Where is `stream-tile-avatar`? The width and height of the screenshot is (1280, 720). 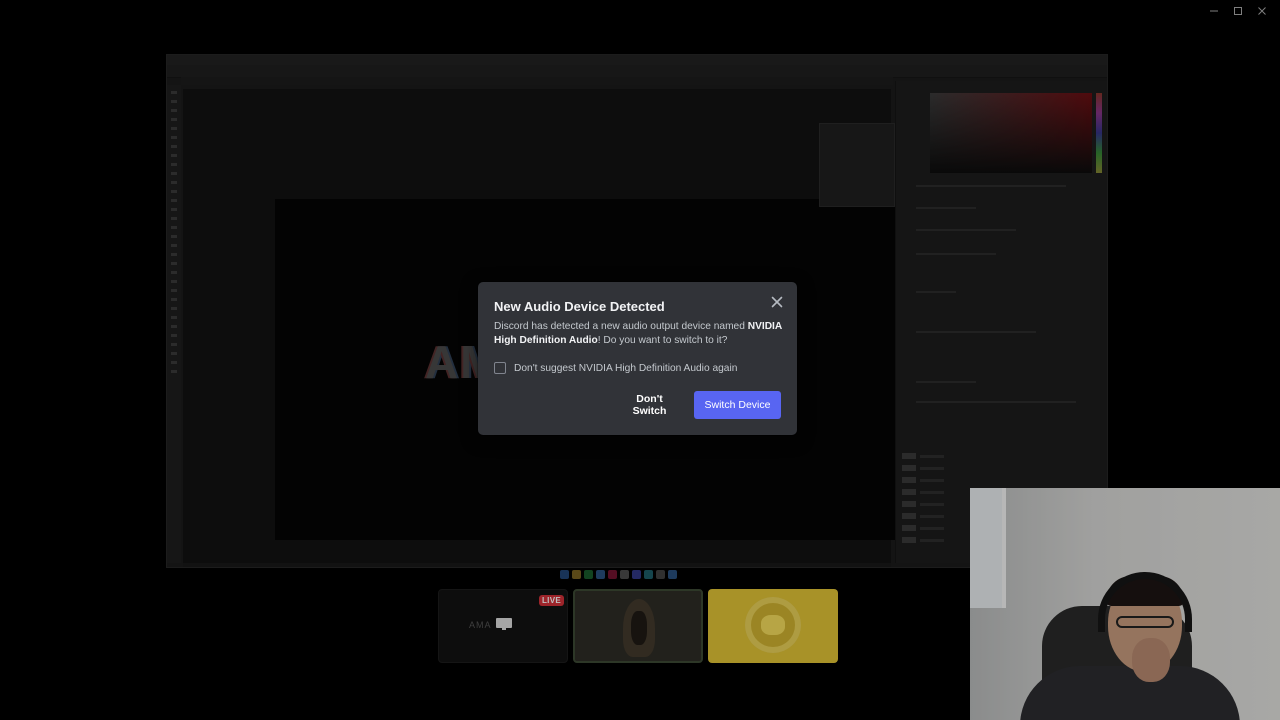
stream-tile-avatar is located at coordinates (773, 626).